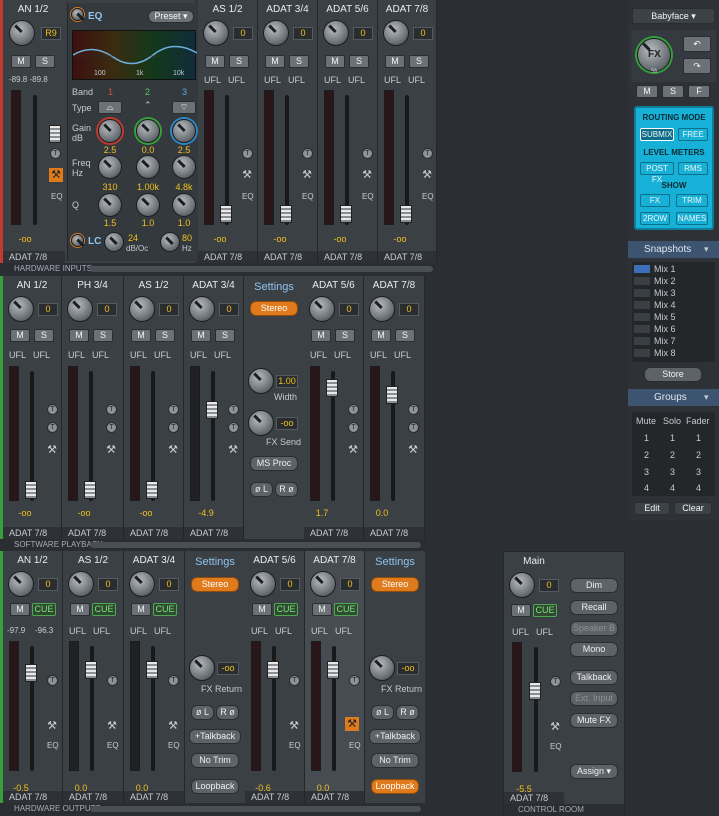  Describe the element at coordinates (594, 628) in the screenshot. I see `speaker-b-button: Speaker B` at that location.